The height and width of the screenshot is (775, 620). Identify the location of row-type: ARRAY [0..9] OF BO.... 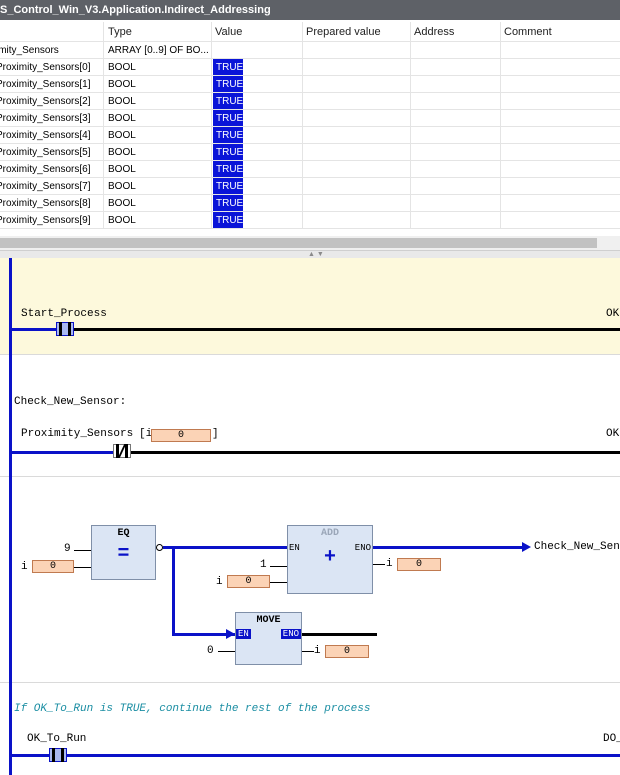
(158, 50).